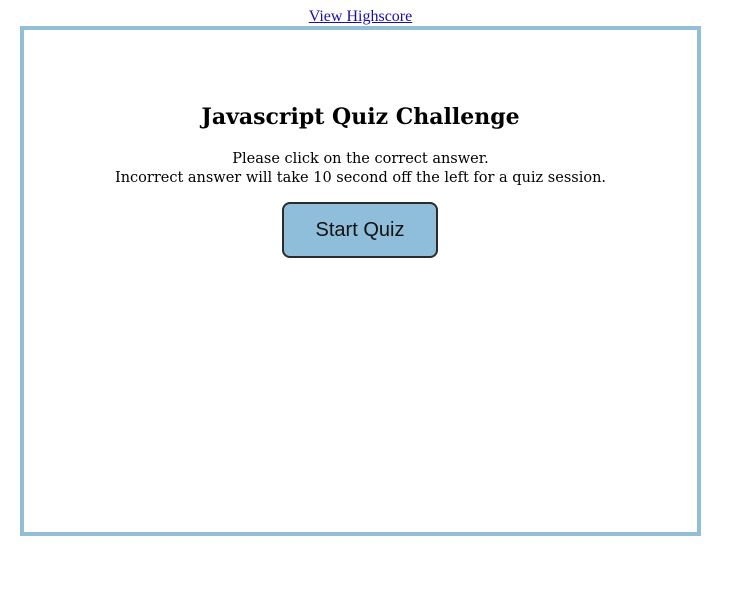 This screenshot has height=613, width=756. I want to click on top-nav: View Highscore, so click(360, 17).